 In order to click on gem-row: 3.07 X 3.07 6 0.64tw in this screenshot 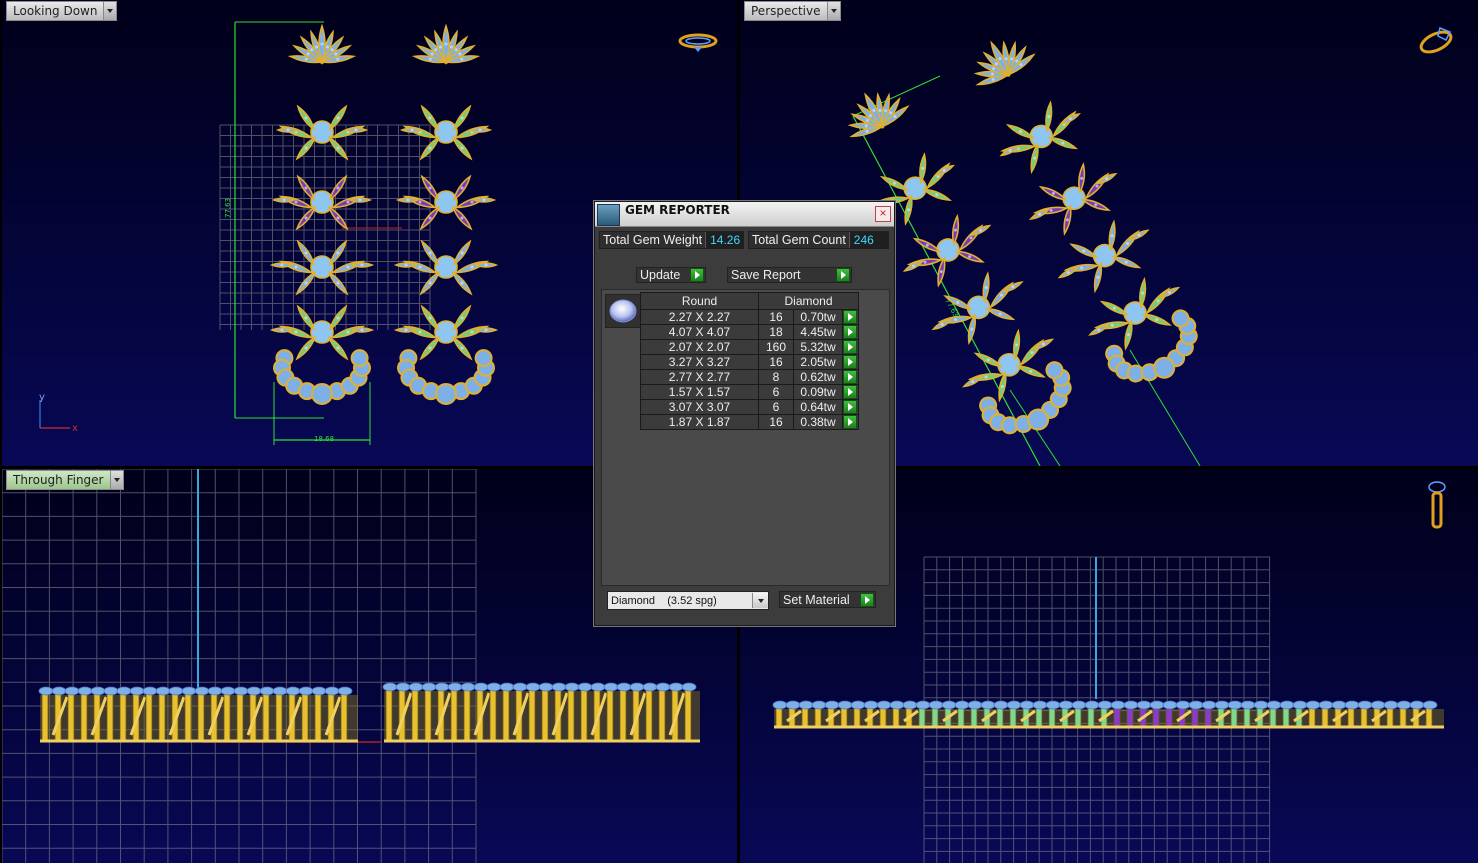, I will do `click(749, 407)`.